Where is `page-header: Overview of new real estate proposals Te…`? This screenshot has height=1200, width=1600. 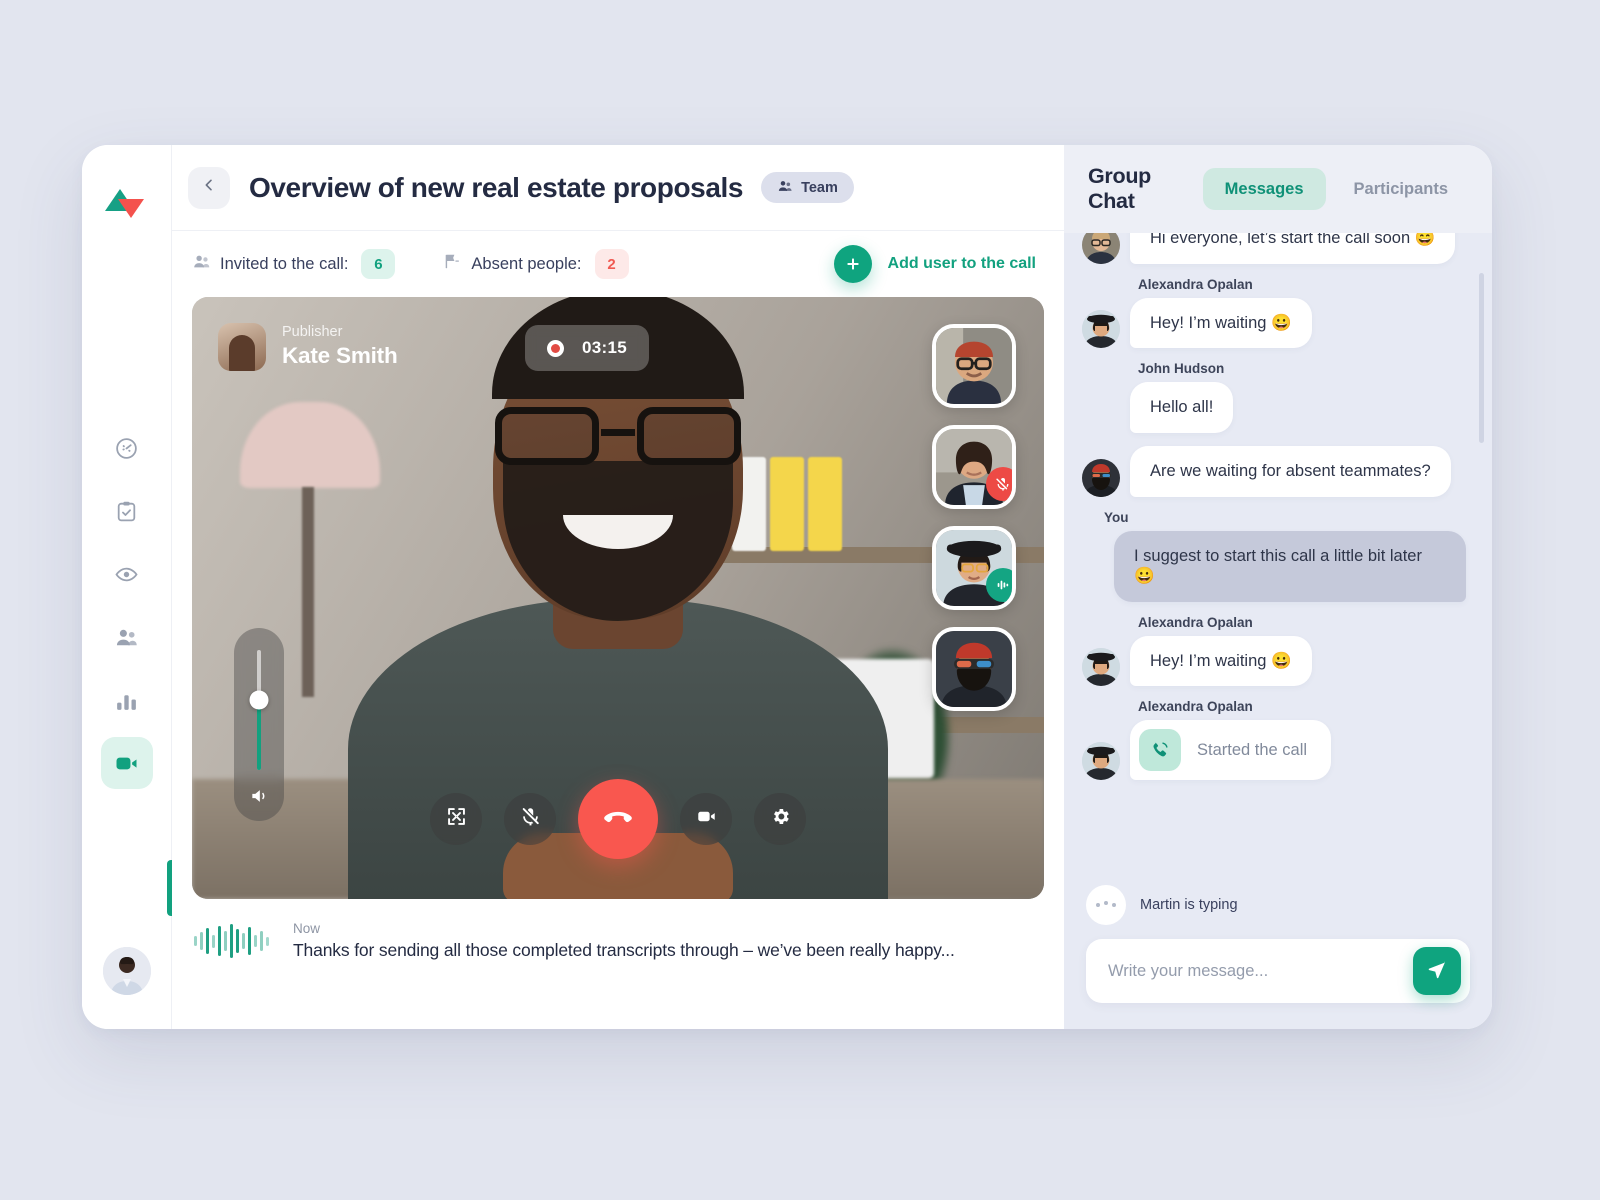
page-header: Overview of new real estate proposals Te… is located at coordinates (618, 188).